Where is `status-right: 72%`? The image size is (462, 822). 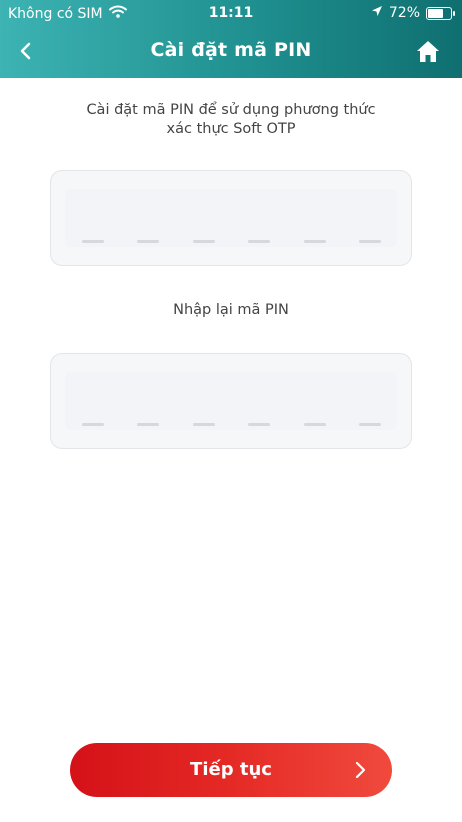
status-right: 72% is located at coordinates (413, 13).